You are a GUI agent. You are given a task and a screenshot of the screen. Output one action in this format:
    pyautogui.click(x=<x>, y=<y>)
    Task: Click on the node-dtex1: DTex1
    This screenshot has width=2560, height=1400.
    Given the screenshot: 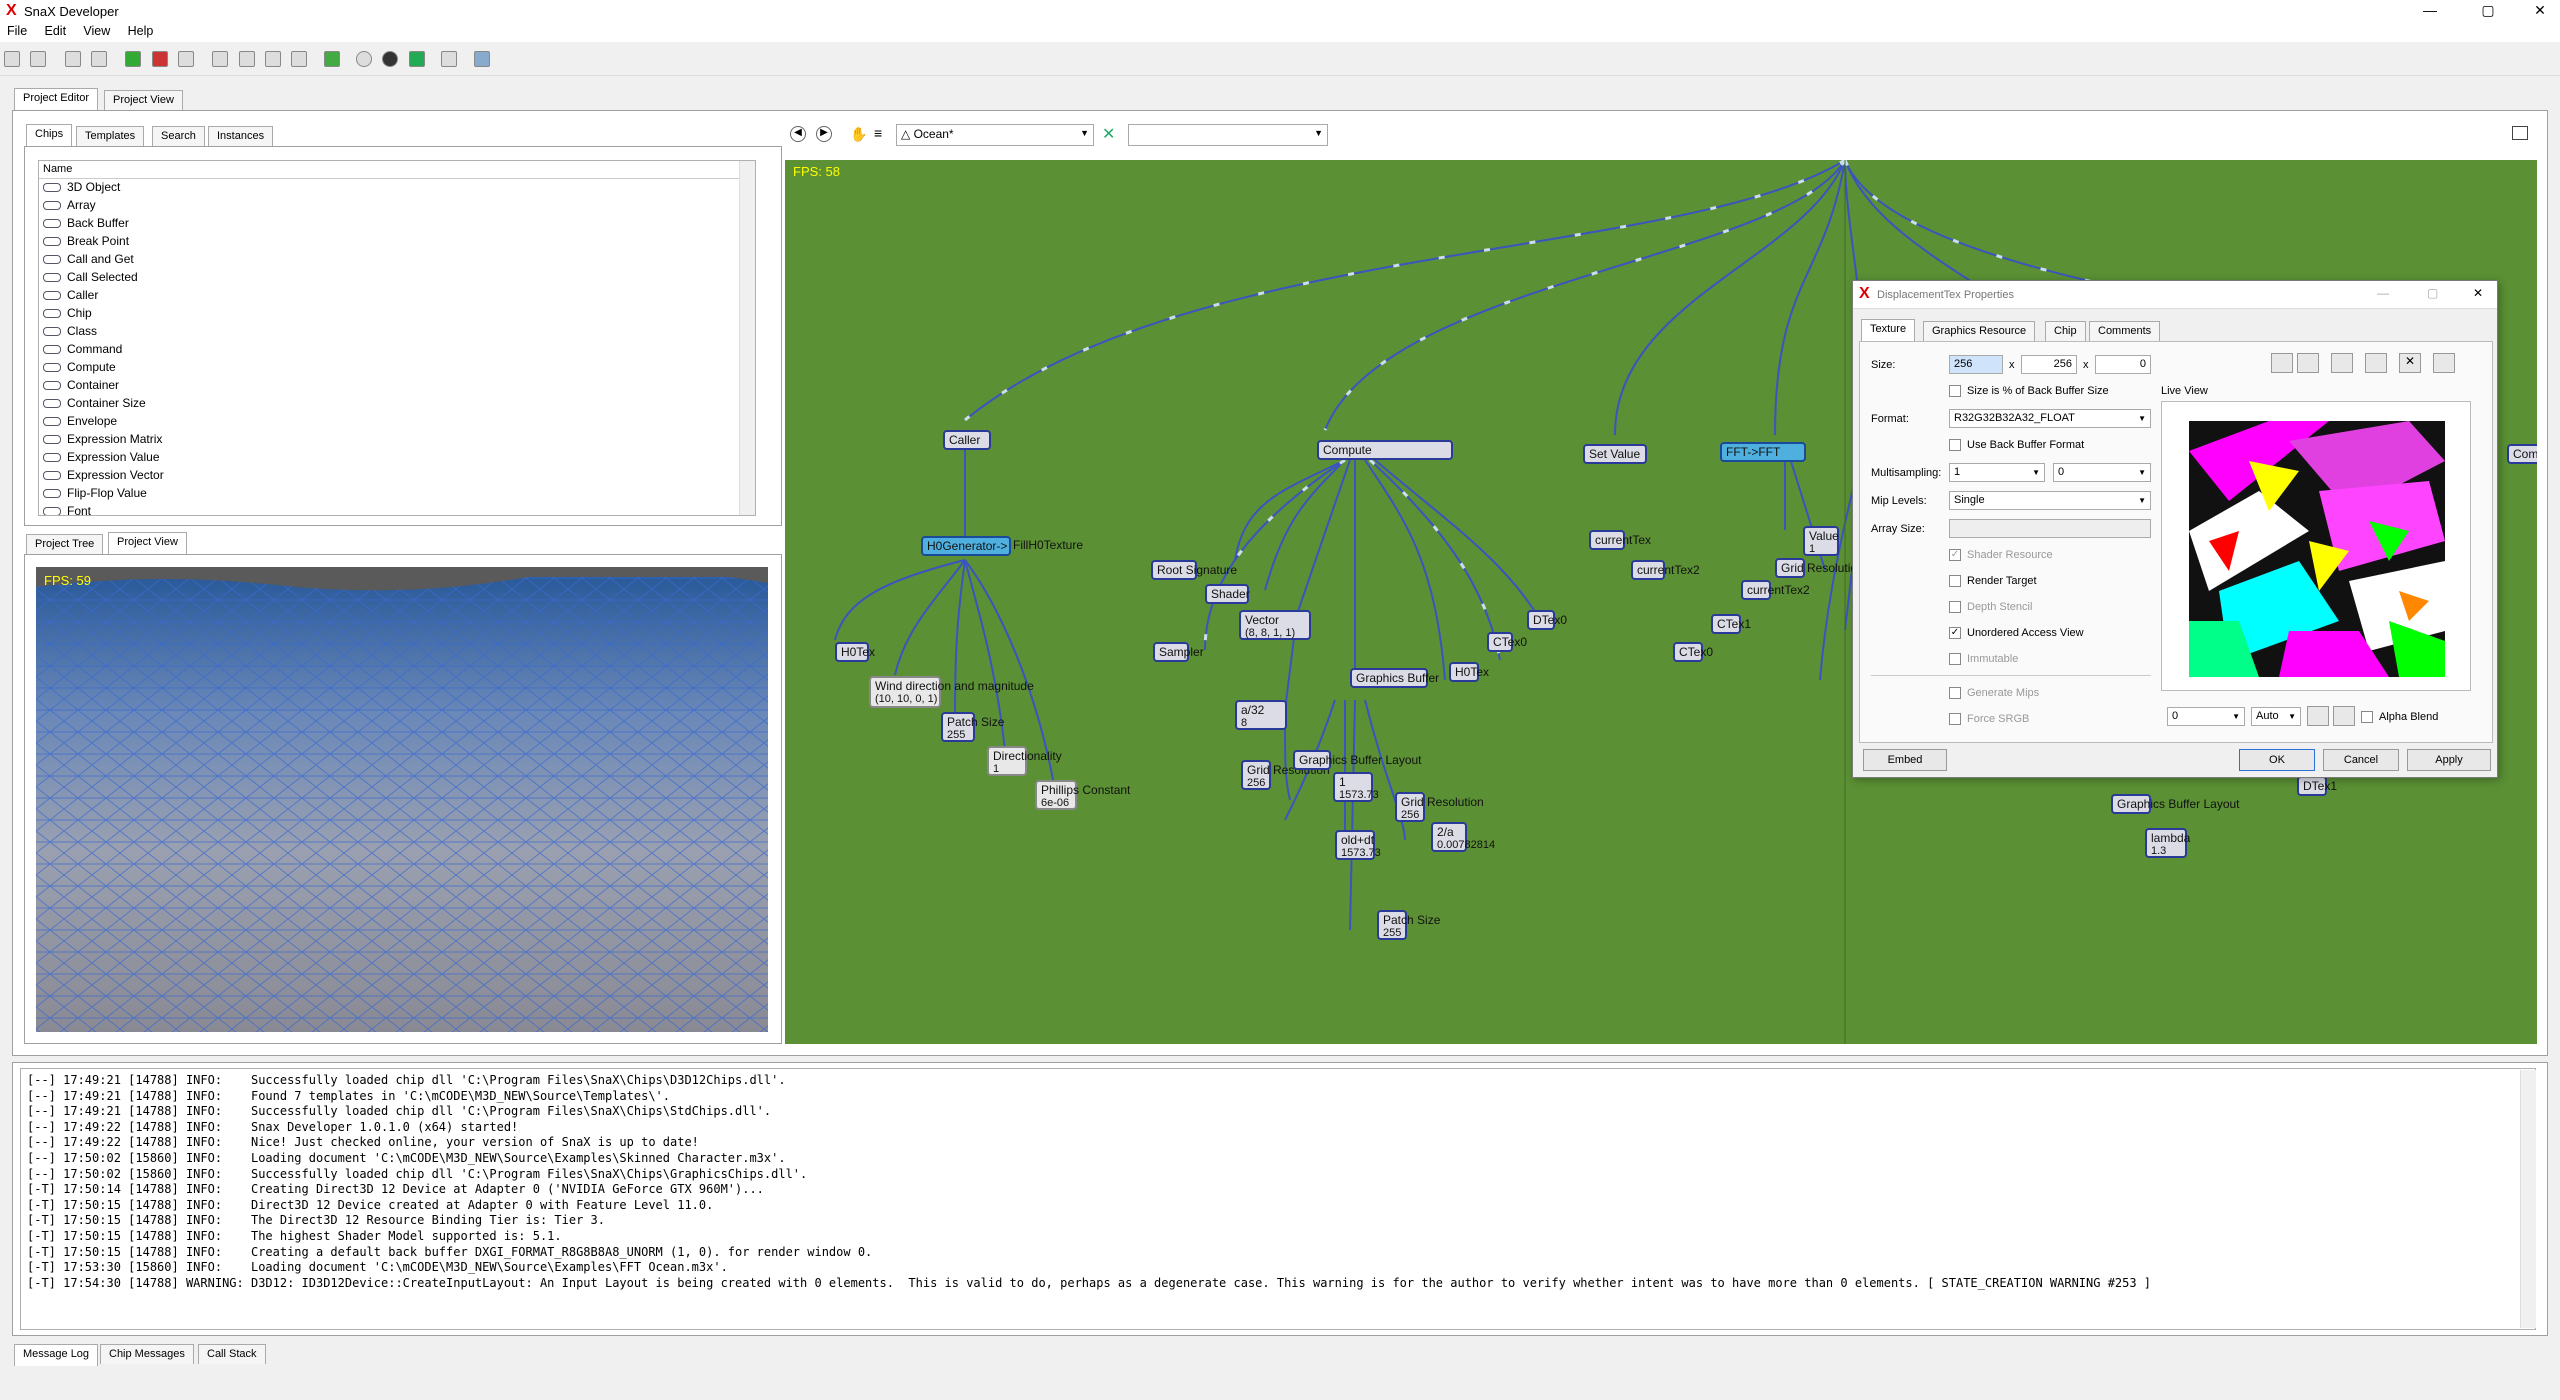 What is the action you would take?
    pyautogui.click(x=2317, y=786)
    